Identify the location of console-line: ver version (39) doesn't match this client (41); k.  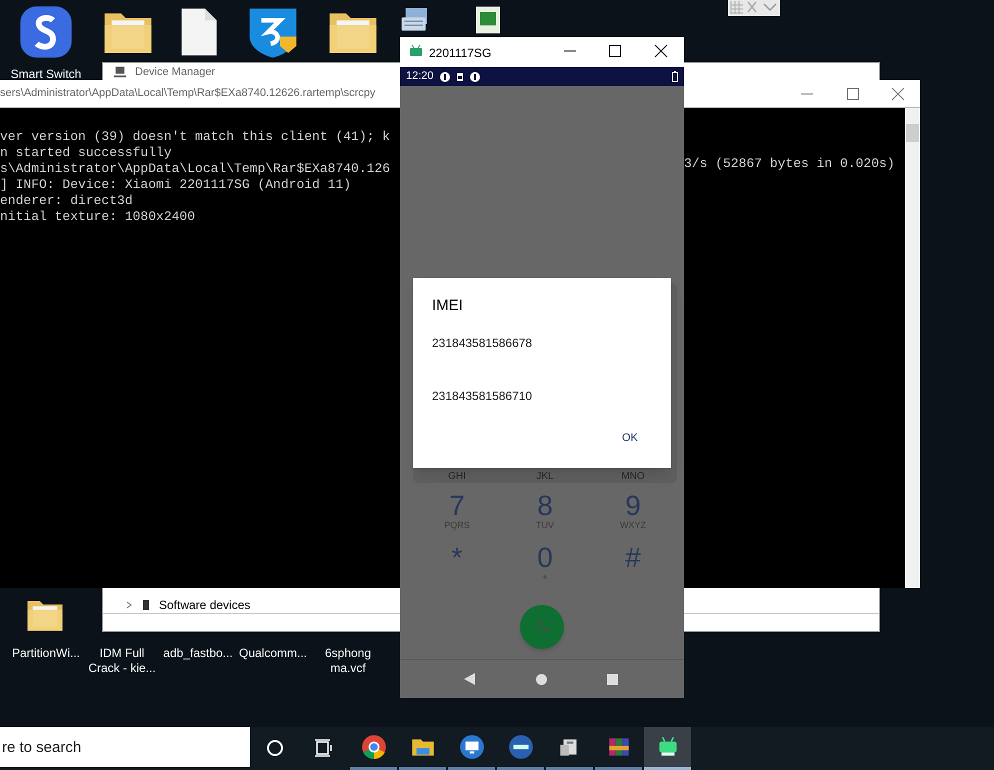
(195, 136).